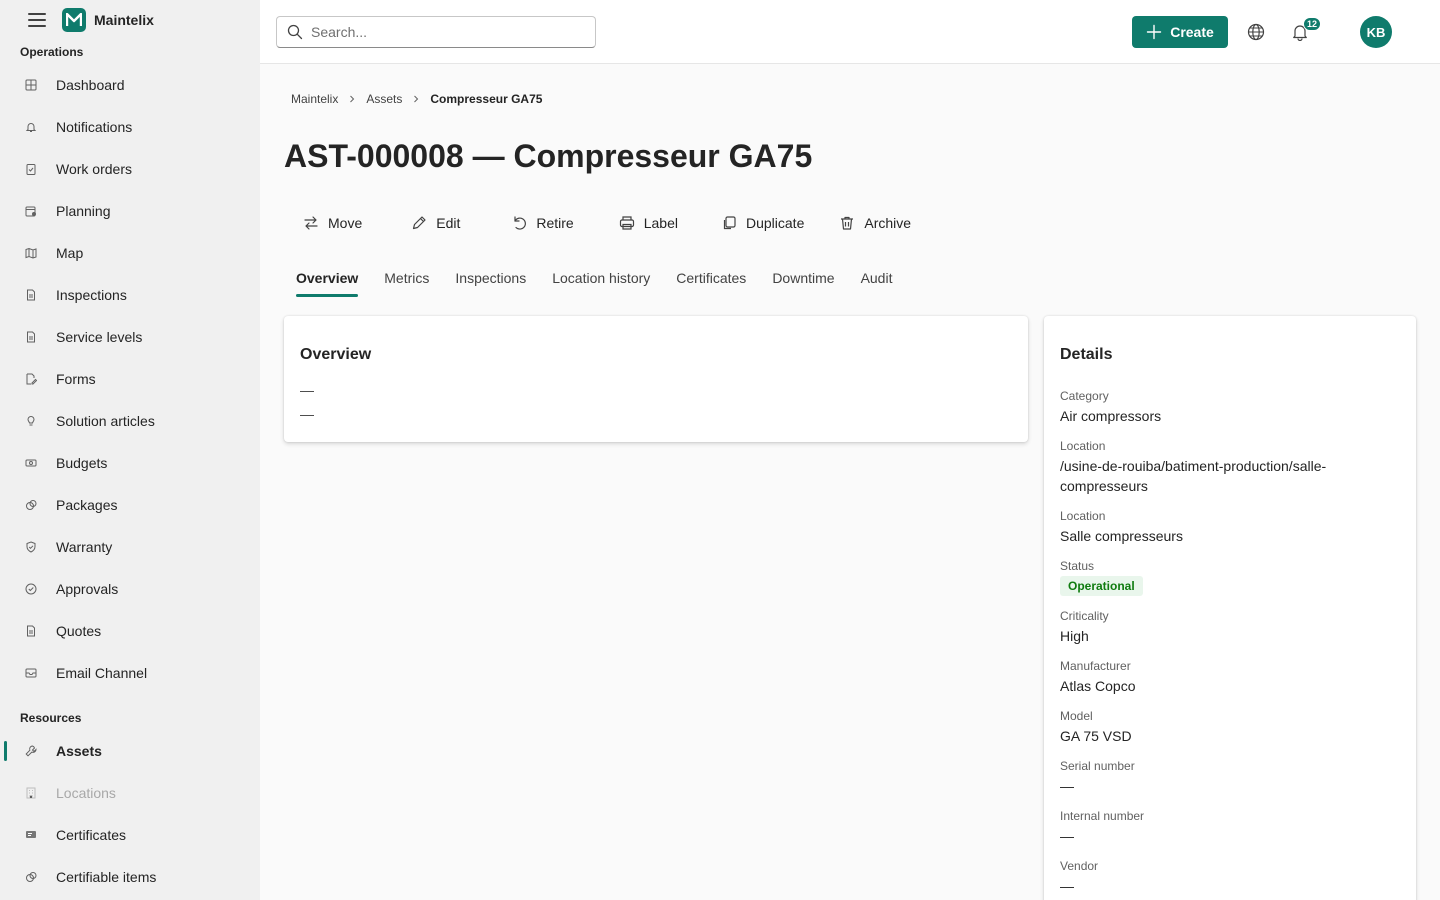 The image size is (1440, 900). What do you see at coordinates (130, 379) in the screenshot?
I see `sidebar-item-forms: Forms` at bounding box center [130, 379].